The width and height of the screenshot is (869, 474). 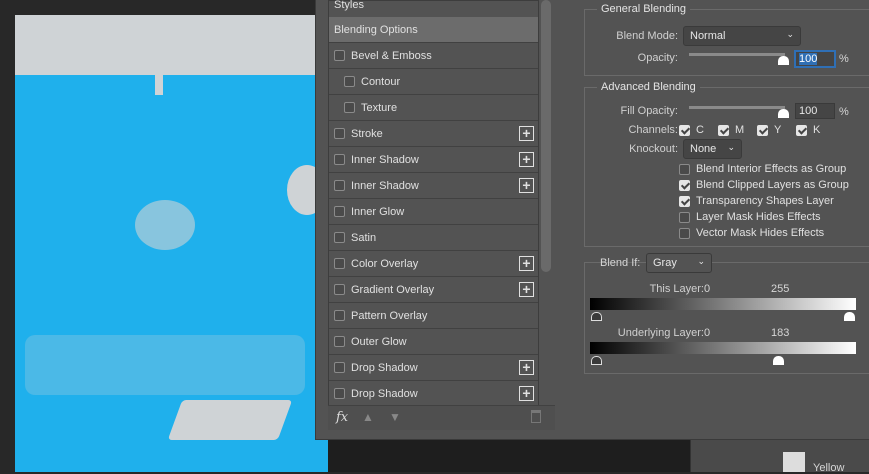 What do you see at coordinates (691, 130) in the screenshot?
I see `channel-c-checkbox: C` at bounding box center [691, 130].